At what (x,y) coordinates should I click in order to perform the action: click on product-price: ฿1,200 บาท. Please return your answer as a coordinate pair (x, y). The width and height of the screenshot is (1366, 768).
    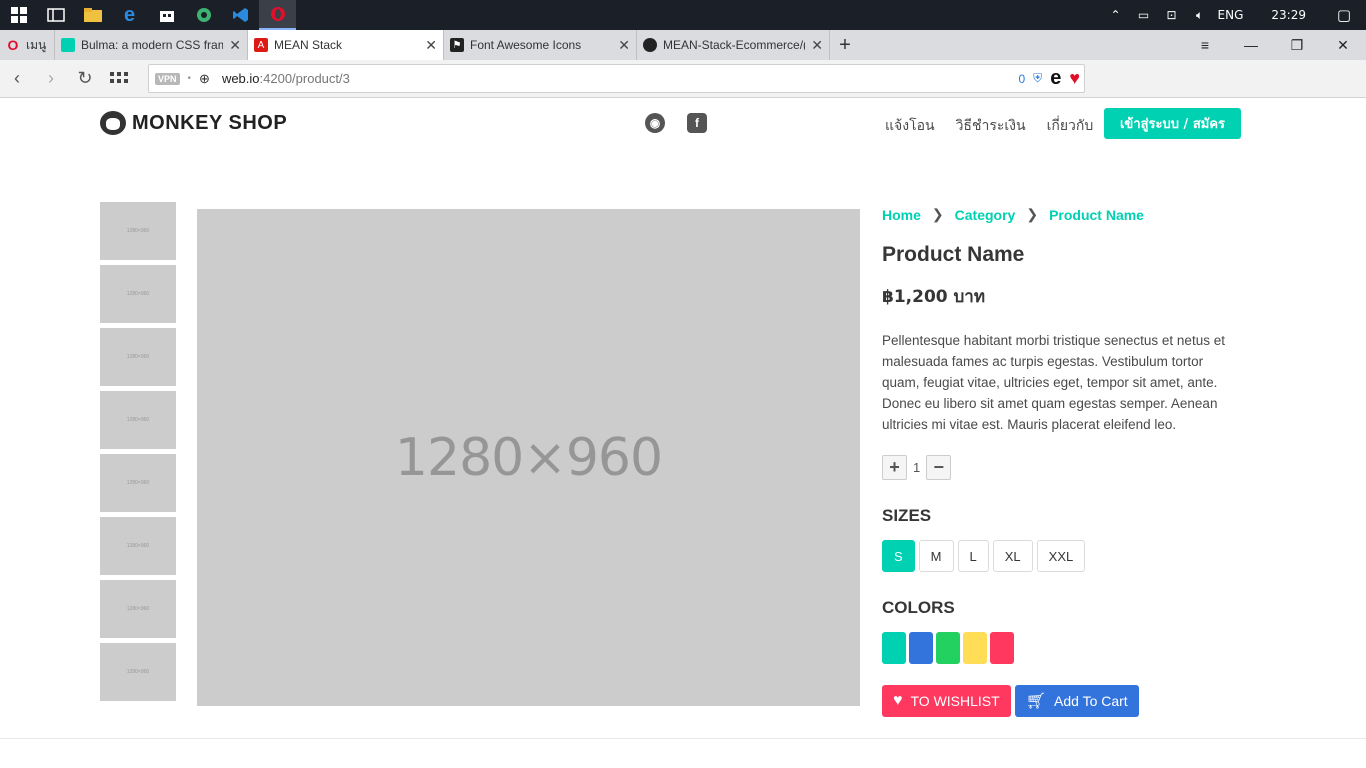
    Looking at the image, I should click on (934, 297).